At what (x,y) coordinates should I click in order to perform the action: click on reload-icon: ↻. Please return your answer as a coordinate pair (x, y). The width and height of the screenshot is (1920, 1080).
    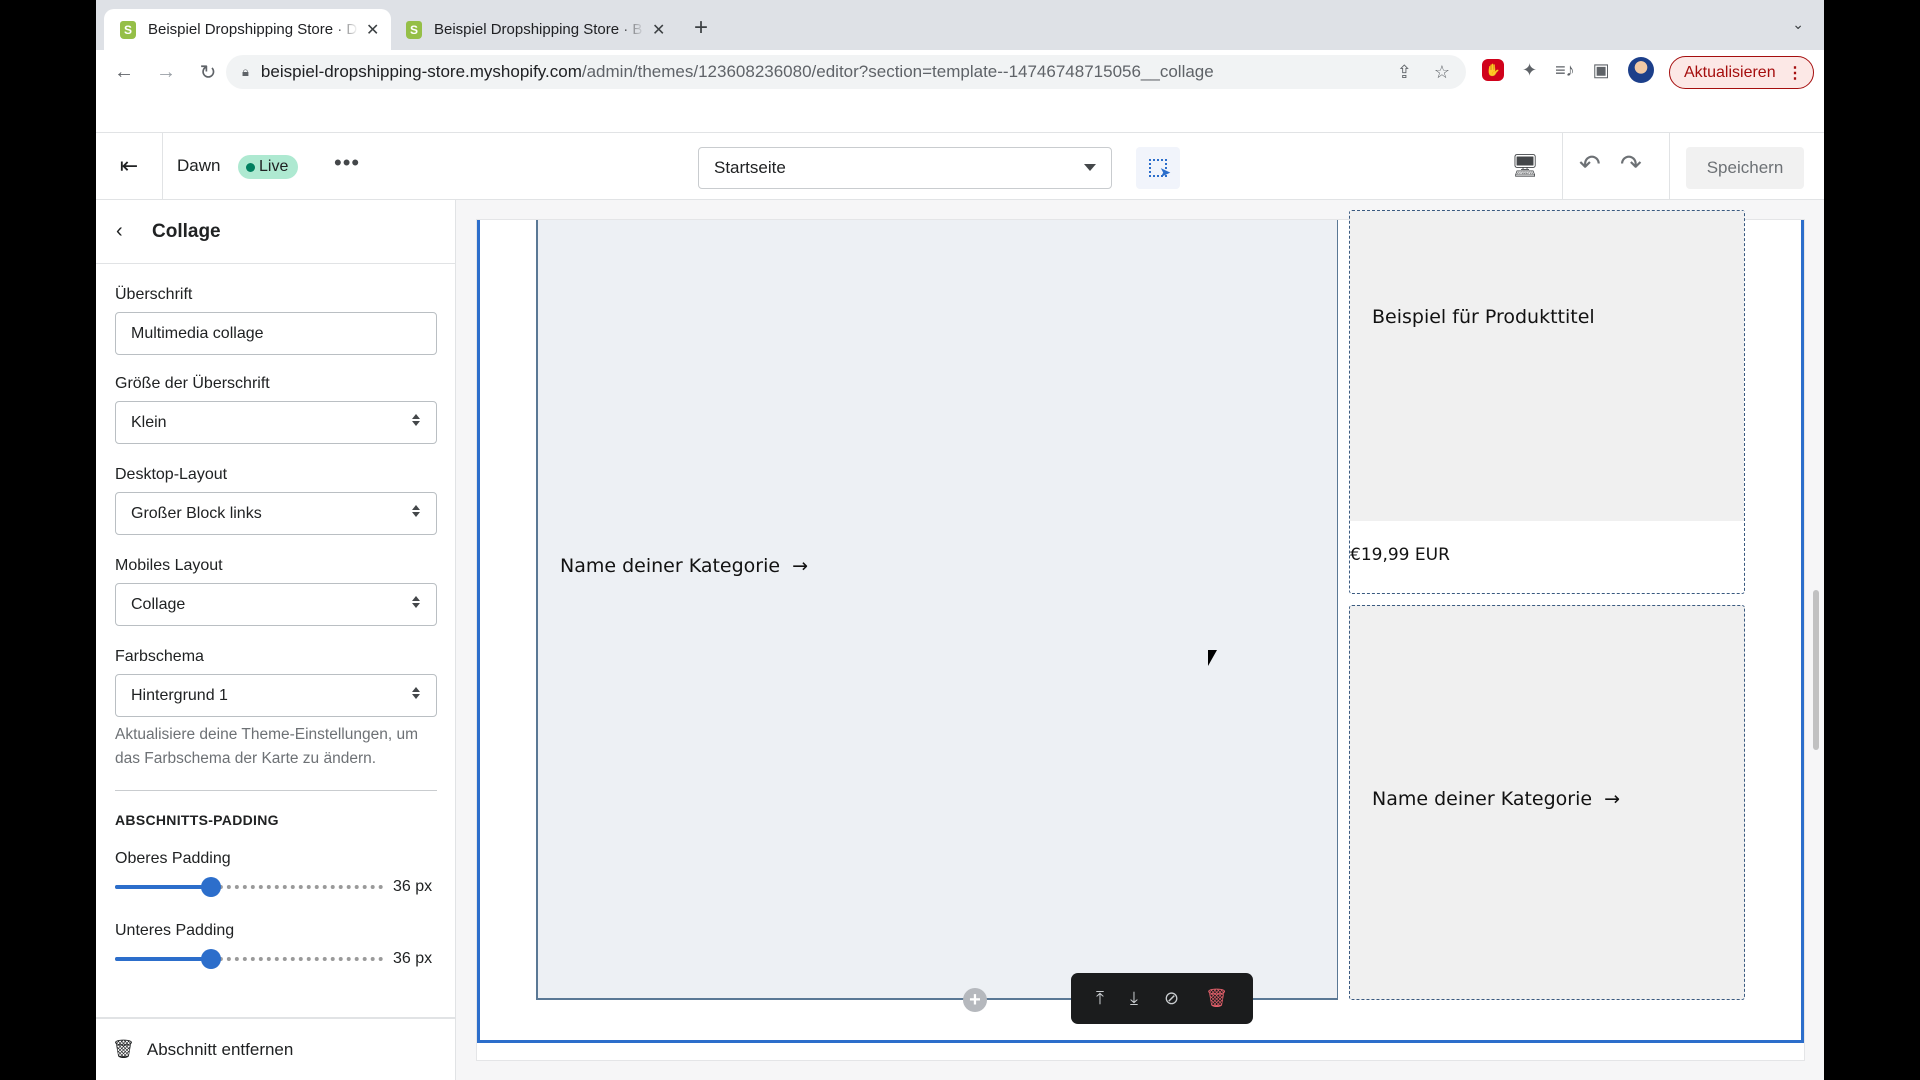
    Looking at the image, I should click on (208, 72).